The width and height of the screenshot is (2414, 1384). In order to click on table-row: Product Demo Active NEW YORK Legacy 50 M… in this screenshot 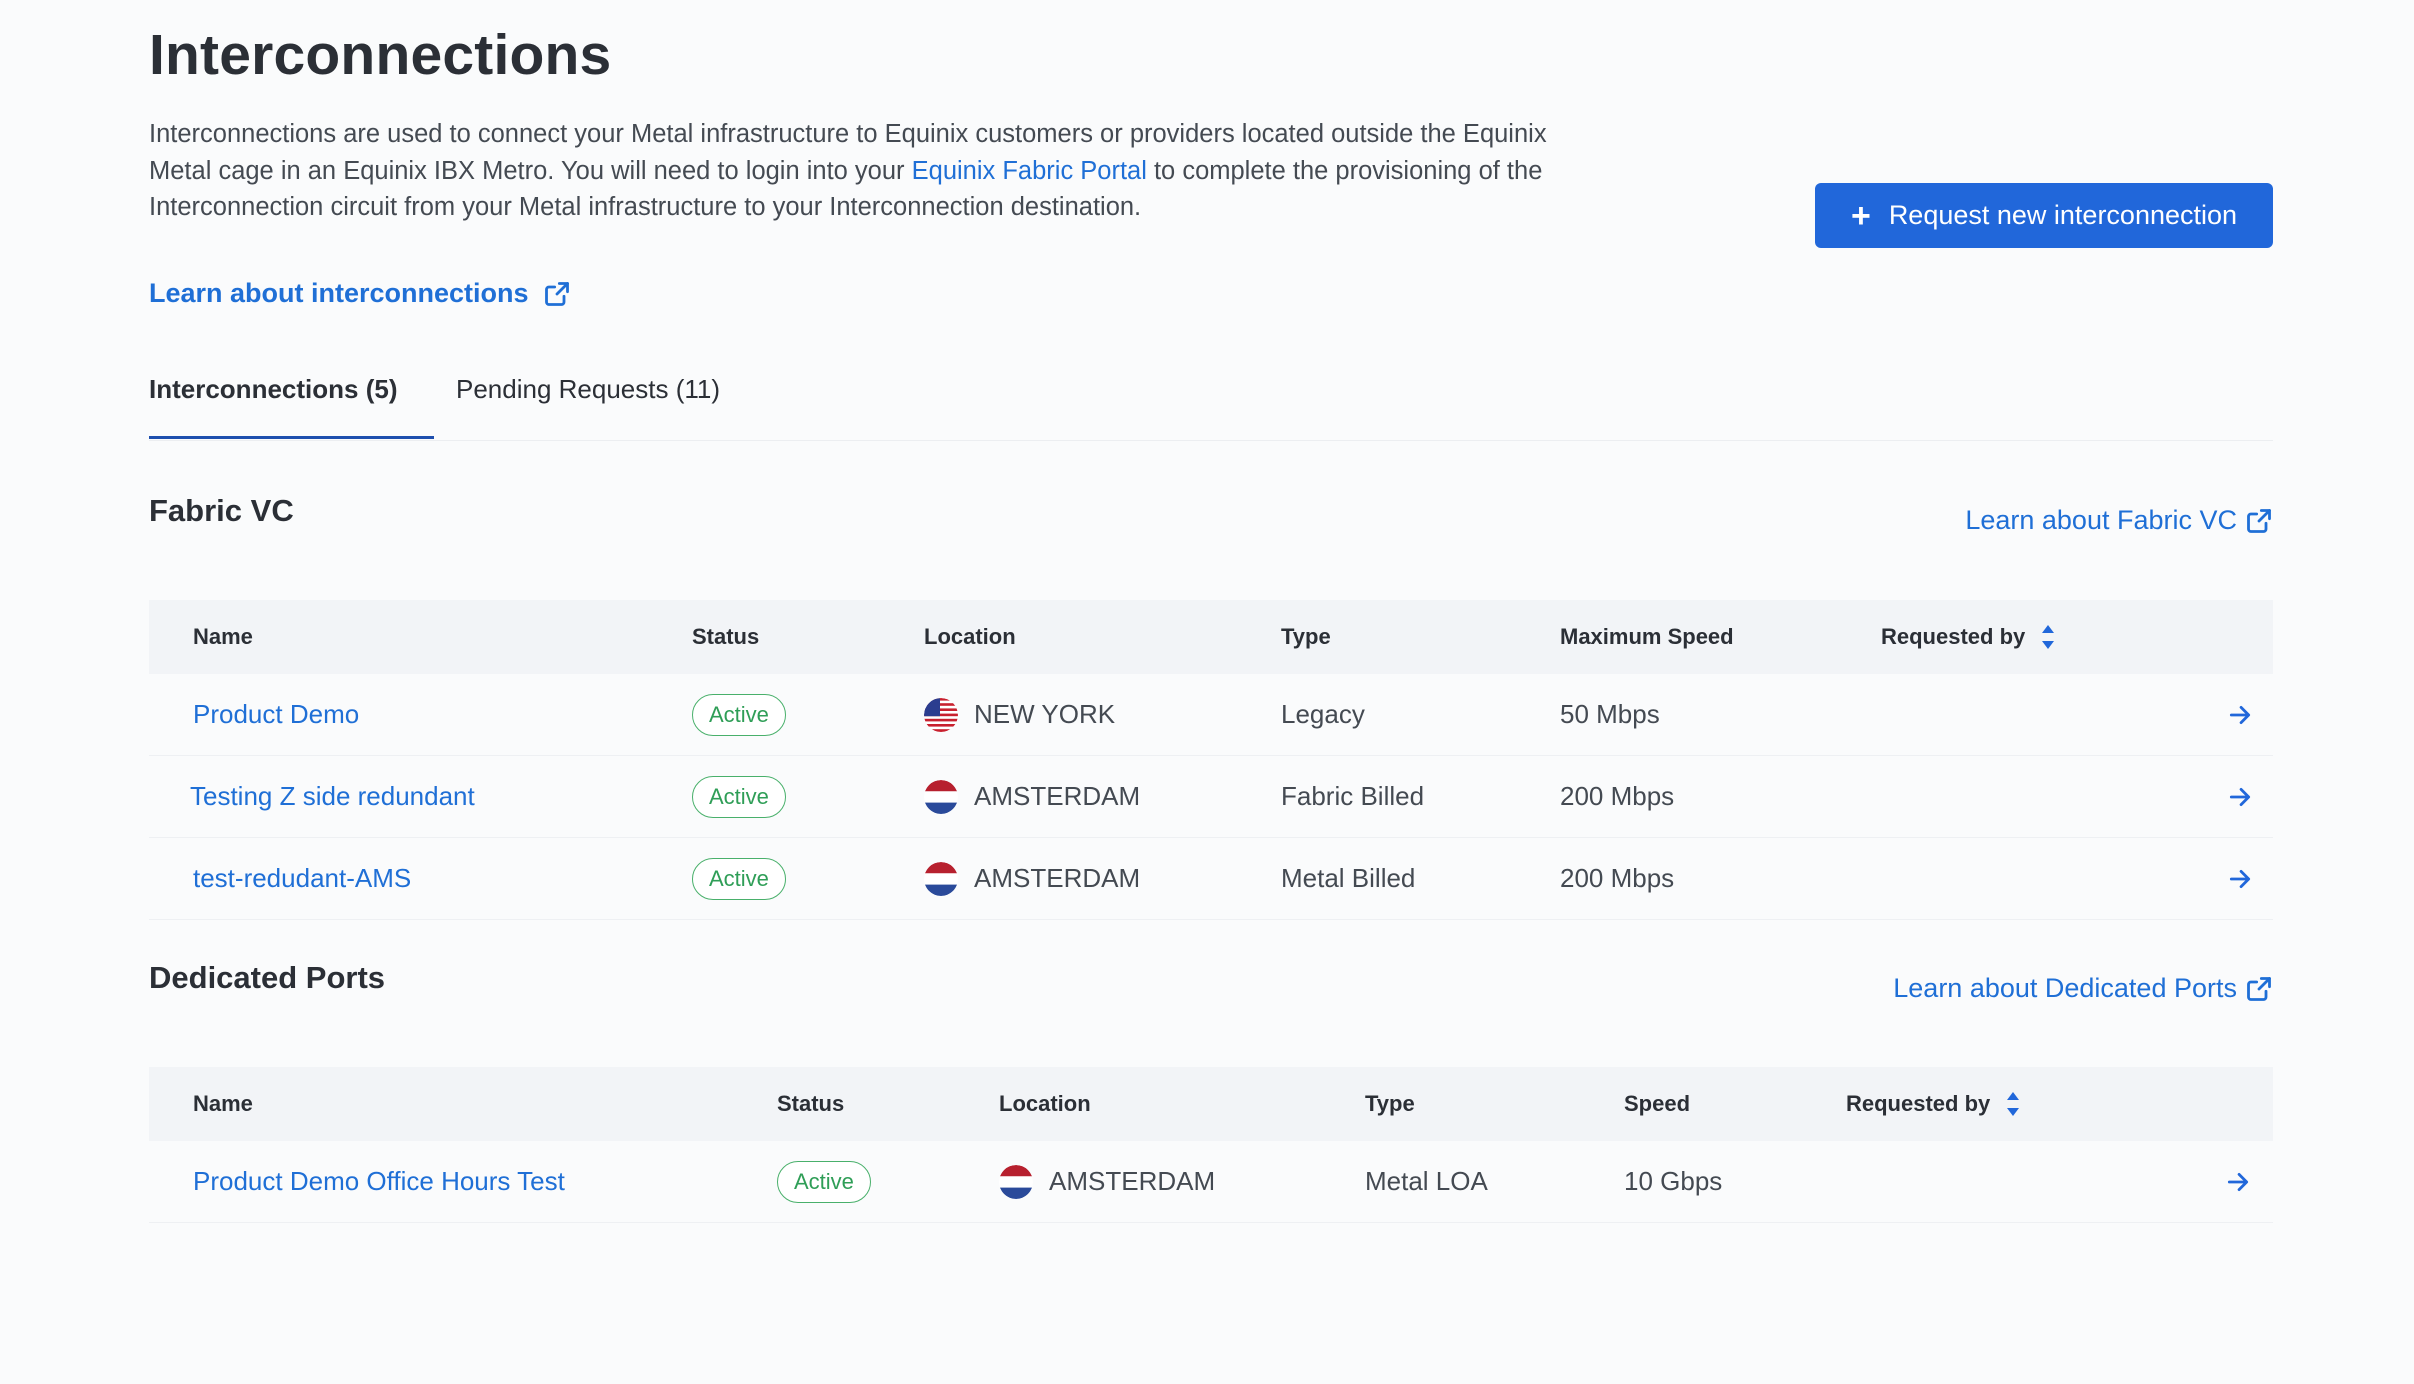, I will do `click(1211, 715)`.